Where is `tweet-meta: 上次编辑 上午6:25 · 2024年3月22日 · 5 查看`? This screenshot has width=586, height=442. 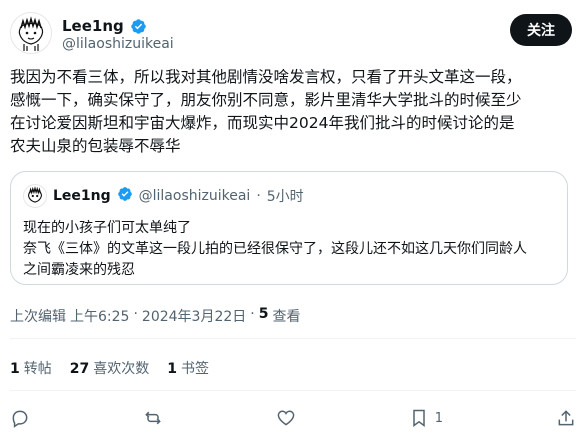
tweet-meta: 上次编辑 上午6:25 · 2024年3月22日 · 5 查看 is located at coordinates (155, 316).